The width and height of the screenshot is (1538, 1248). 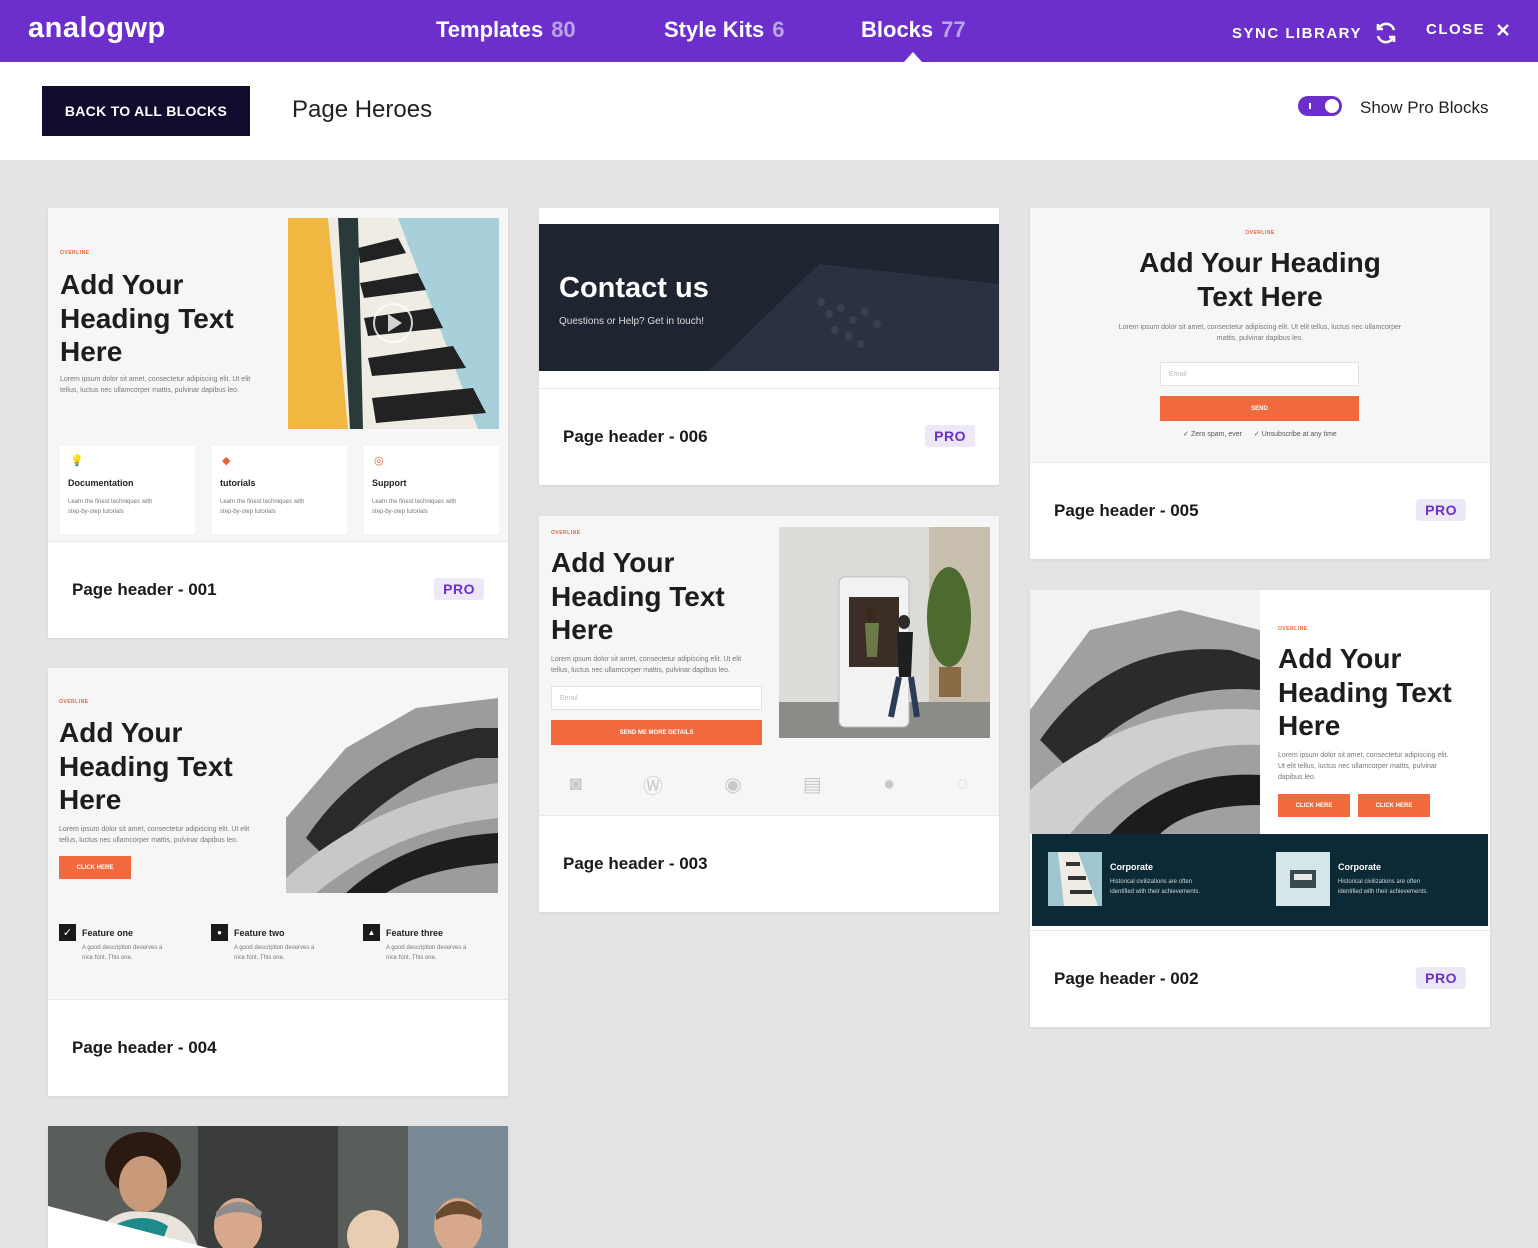 What do you see at coordinates (656, 732) in the screenshot?
I see `preview-send-details-button: SEND ME MORE DETAILS` at bounding box center [656, 732].